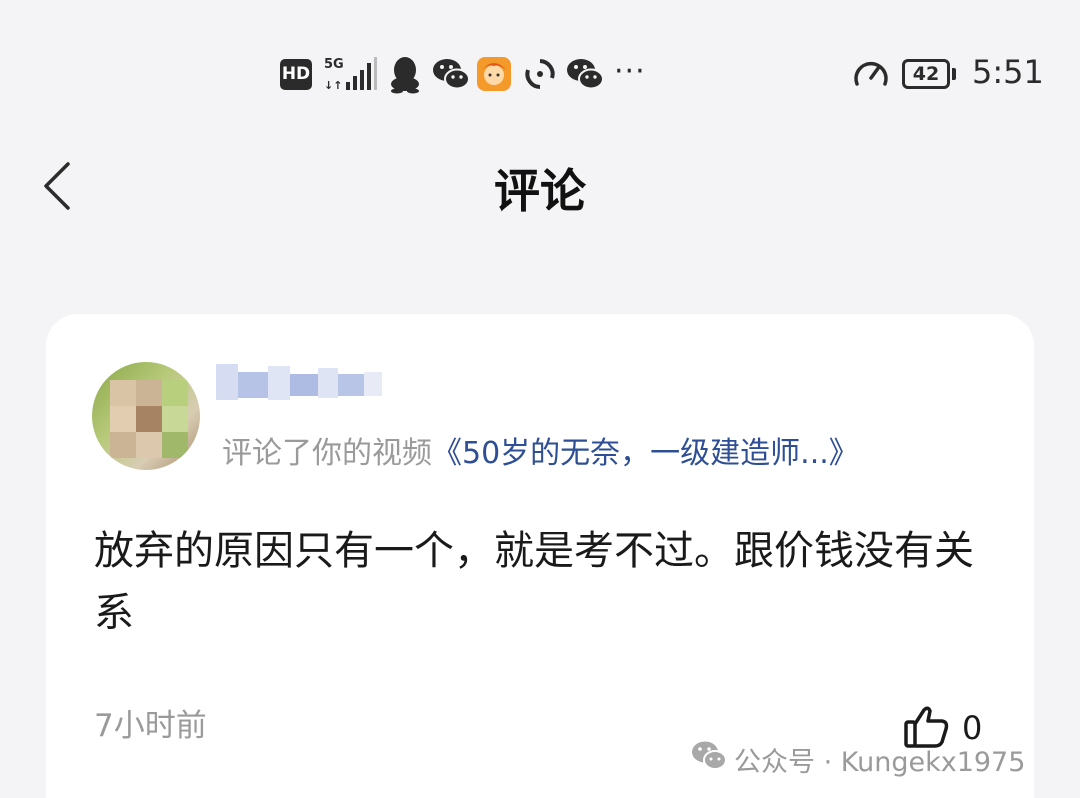 Image resolution: width=1080 pixels, height=798 pixels. I want to click on wechat-icon, so click(451, 74).